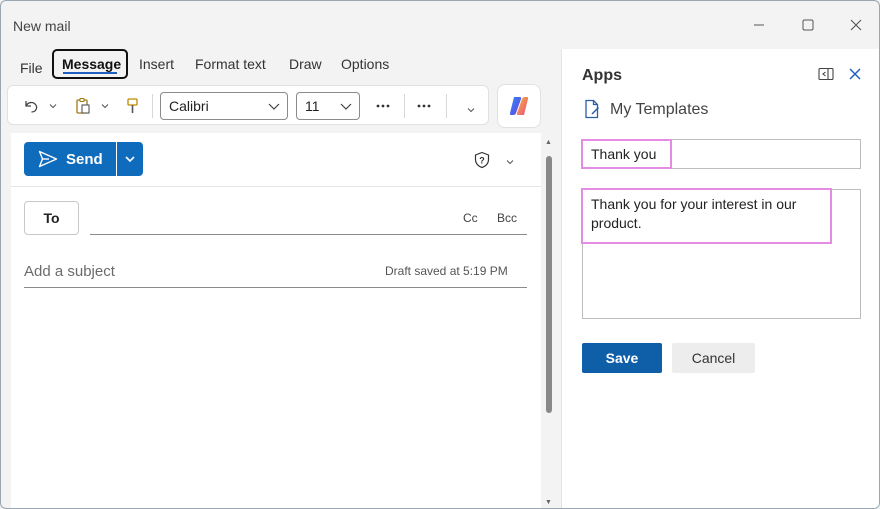 This screenshot has width=880, height=509. What do you see at coordinates (470, 218) in the screenshot?
I see `cc-button: Cc` at bounding box center [470, 218].